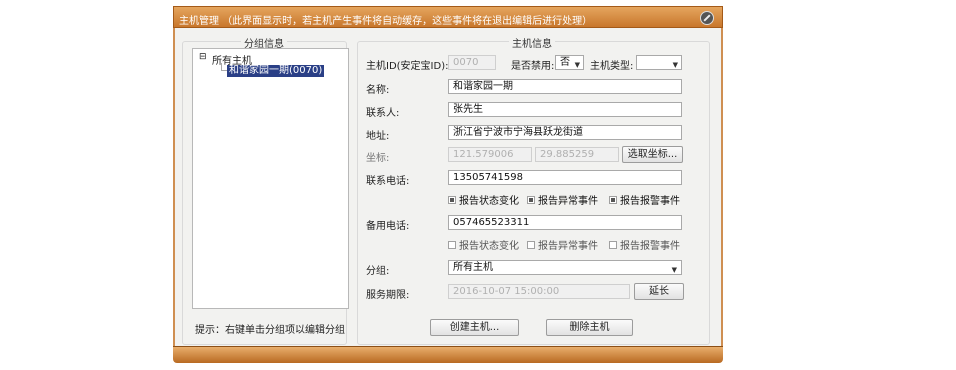 This screenshot has width=956, height=370. I want to click on extend-button: 延长, so click(659, 291).